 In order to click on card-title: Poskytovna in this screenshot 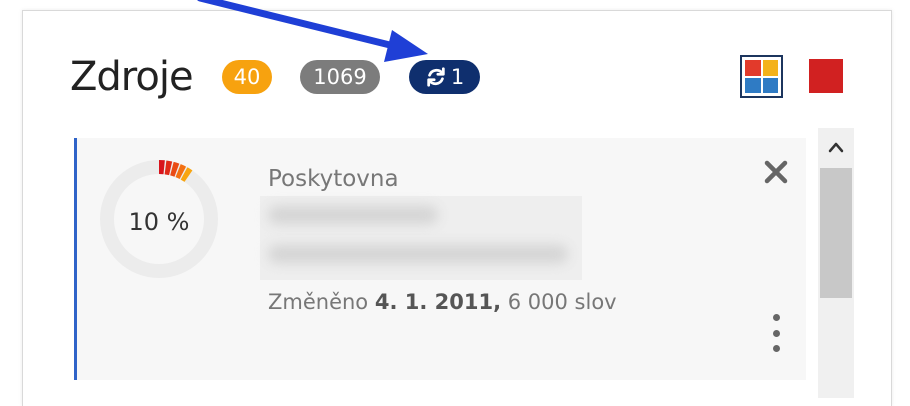, I will do `click(333, 179)`.